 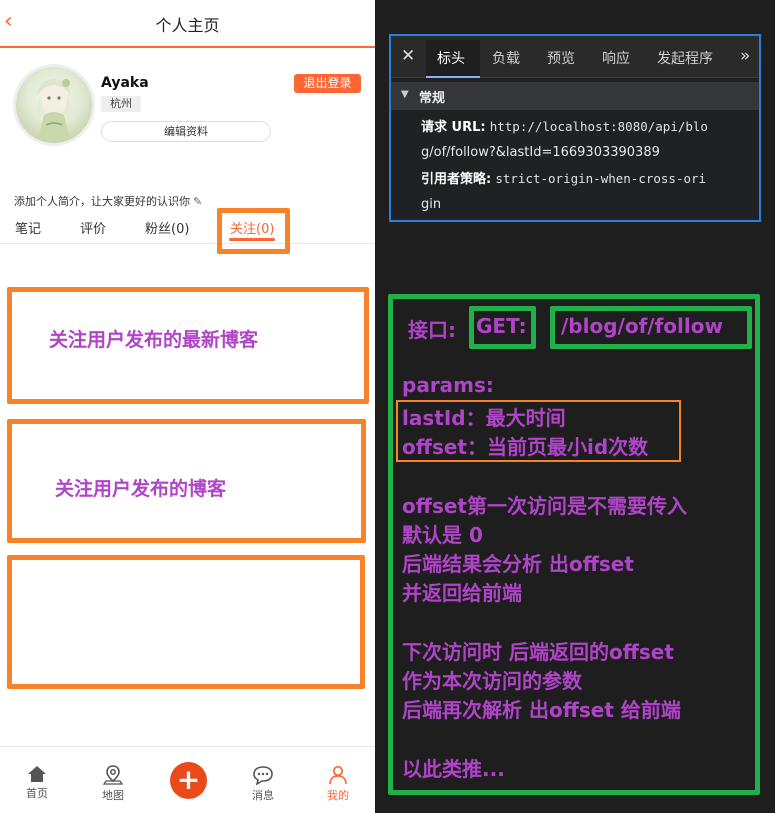 I want to click on plus-icon: +, so click(x=188, y=780).